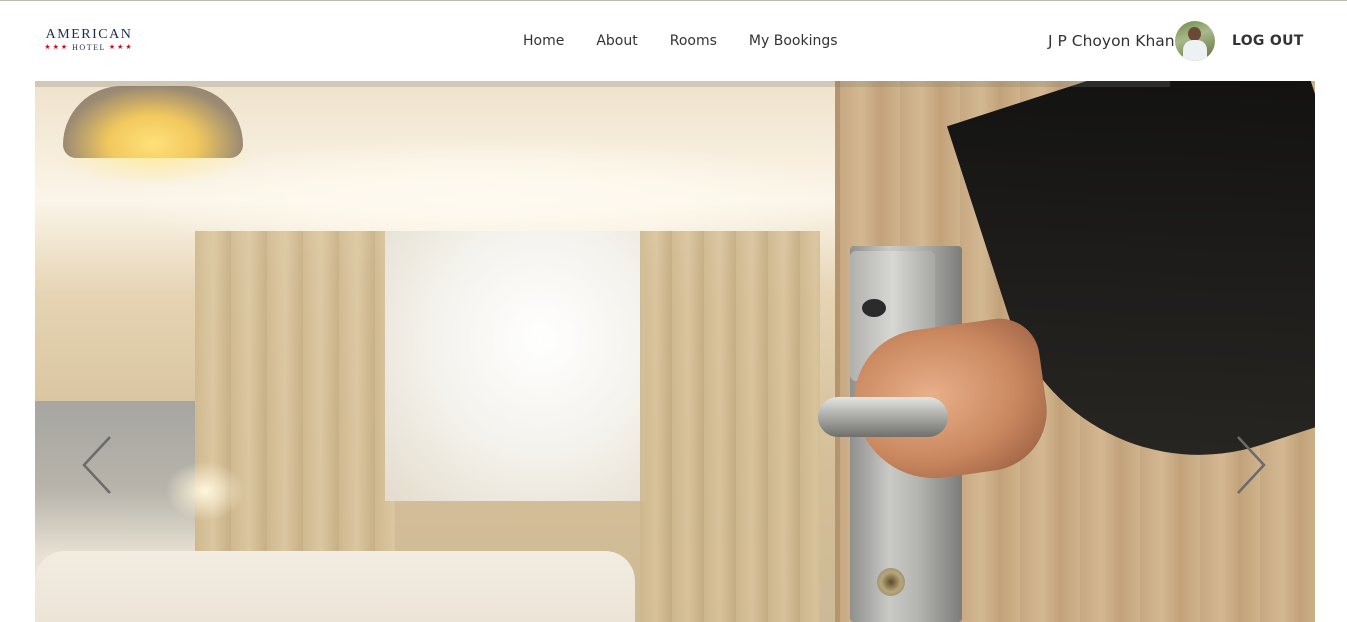 Image resolution: width=1347 pixels, height=622 pixels. I want to click on avatar-head, so click(1194, 34).